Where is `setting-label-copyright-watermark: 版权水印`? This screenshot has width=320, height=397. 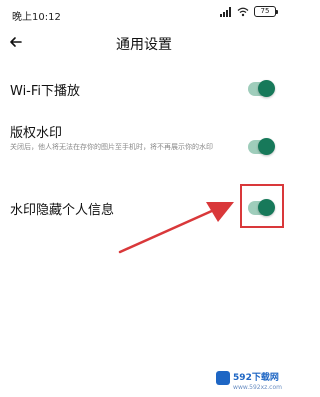
setting-label-copyright-watermark: 版权水印 is located at coordinates (36, 133).